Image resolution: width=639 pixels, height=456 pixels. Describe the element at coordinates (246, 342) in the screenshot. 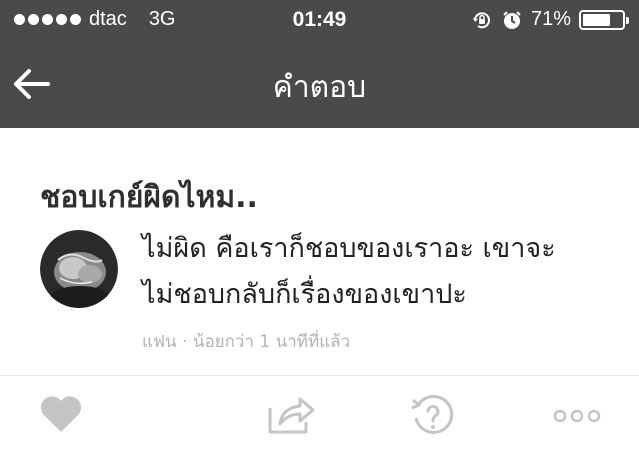

I see `answer-meta: แฟน · น้อยกว่า 1 นาทีที่แล้ว` at that location.